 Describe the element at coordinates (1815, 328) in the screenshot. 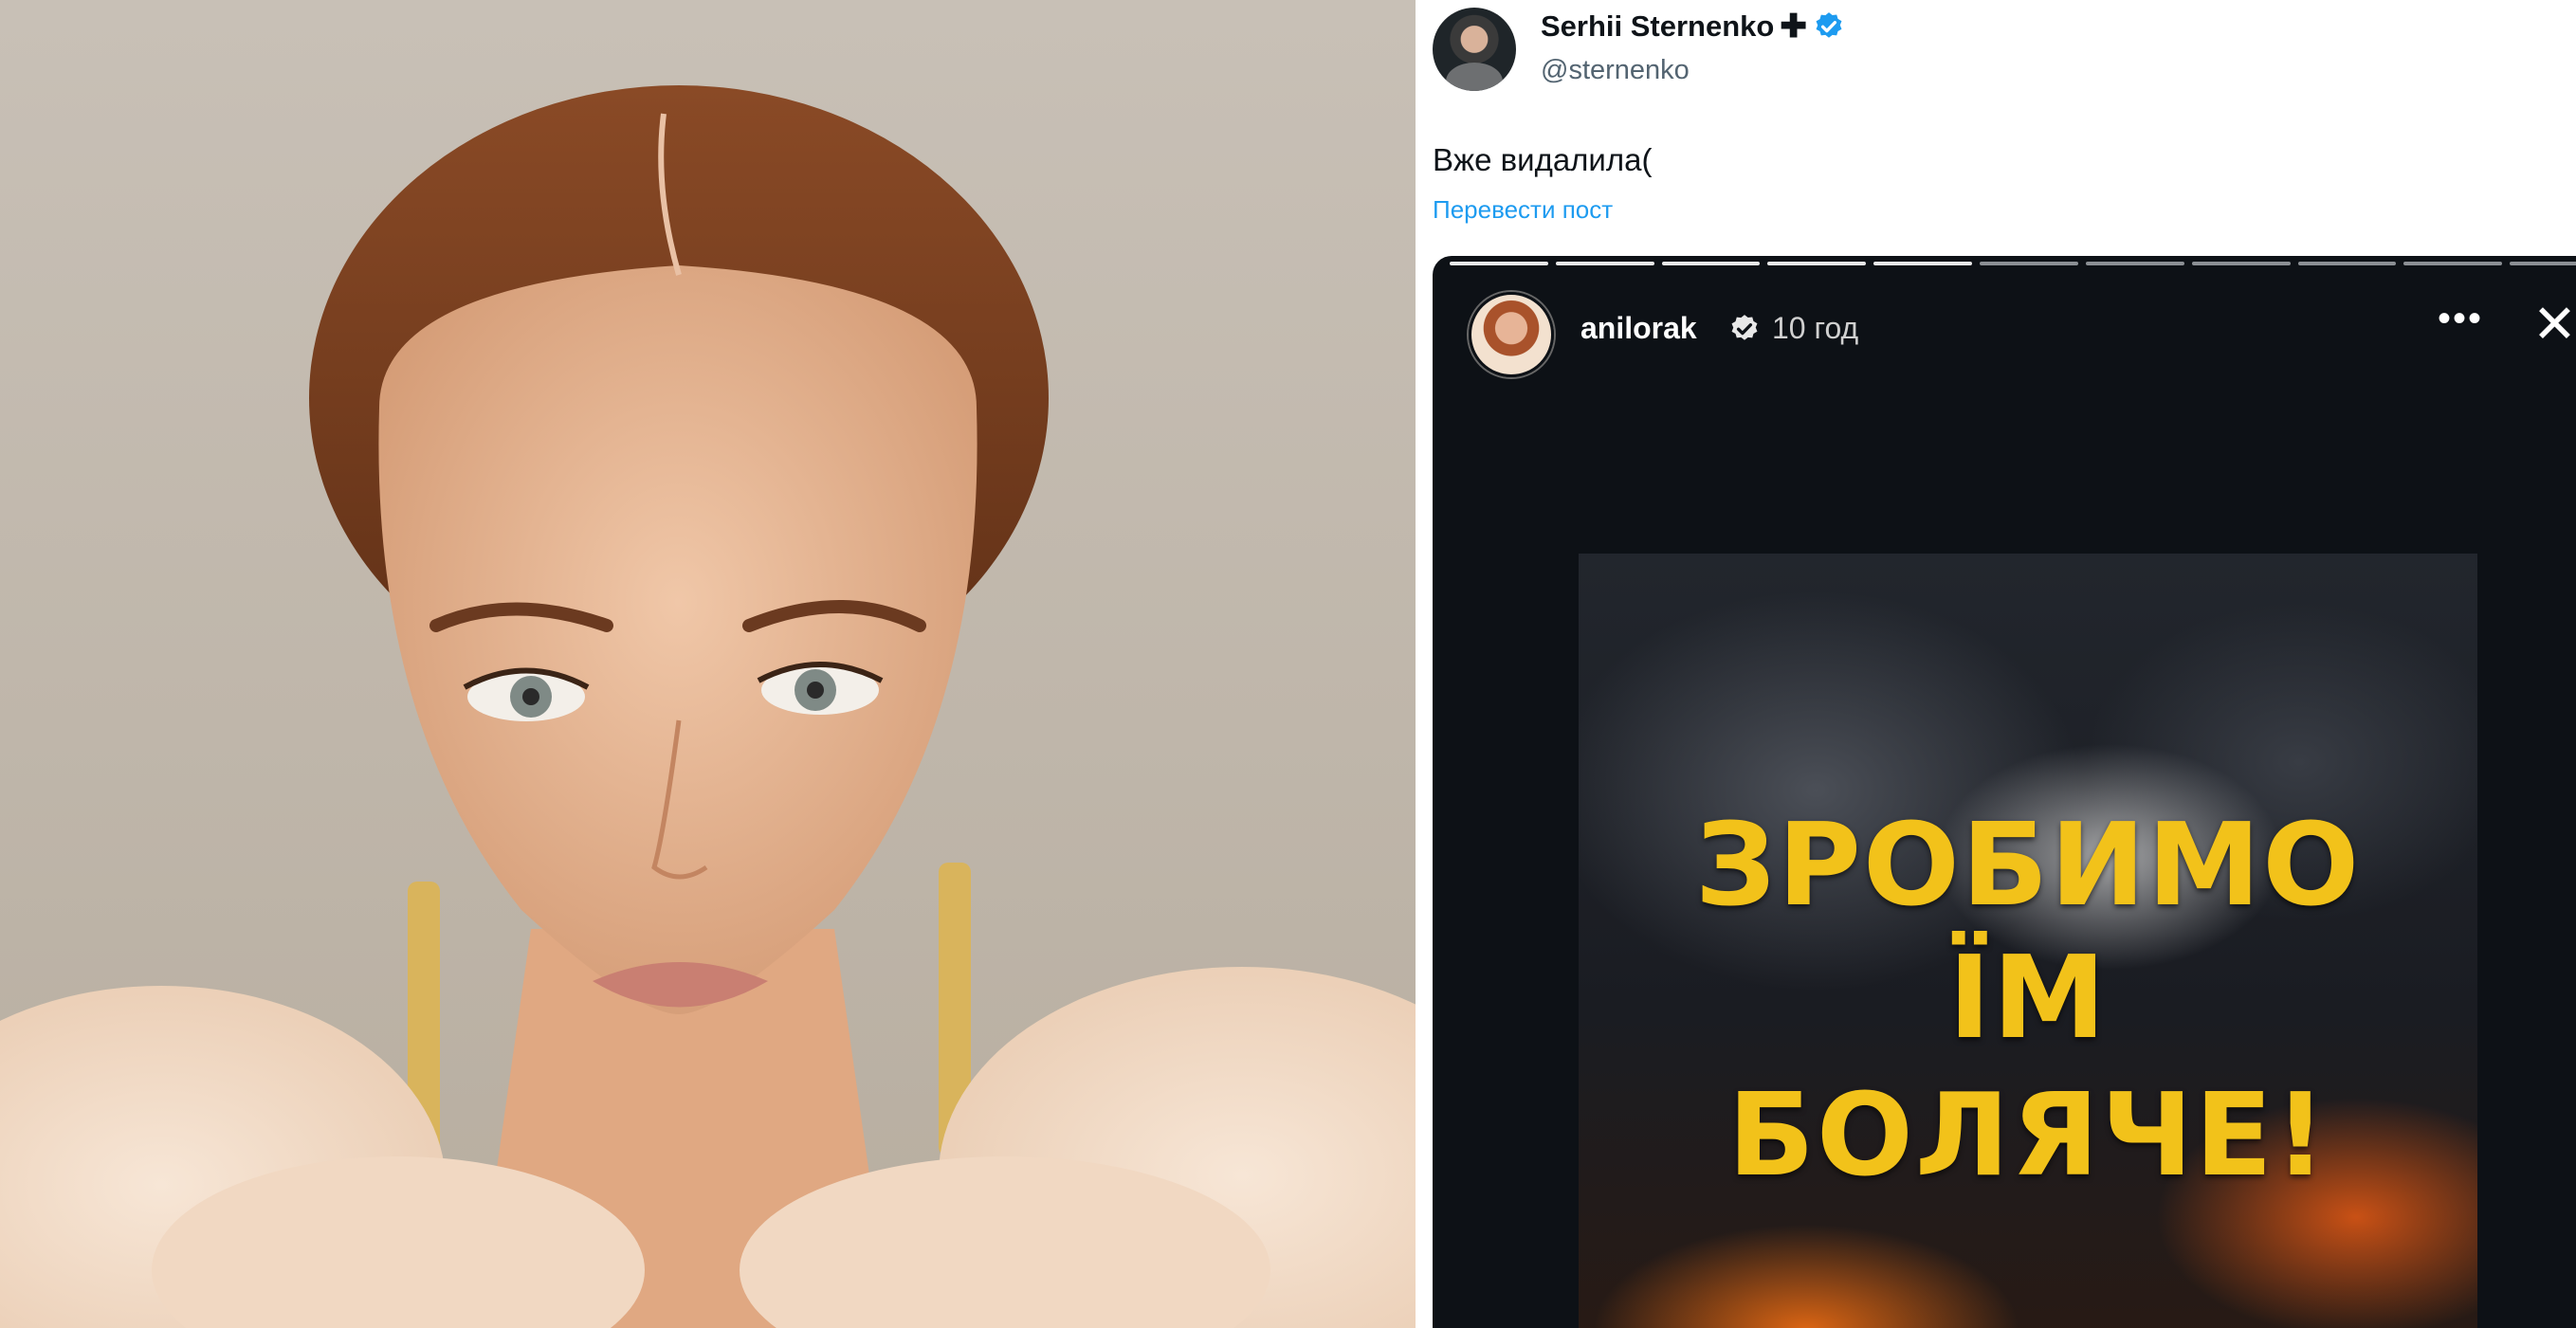

I see `story-timestamp: 10 год` at that location.